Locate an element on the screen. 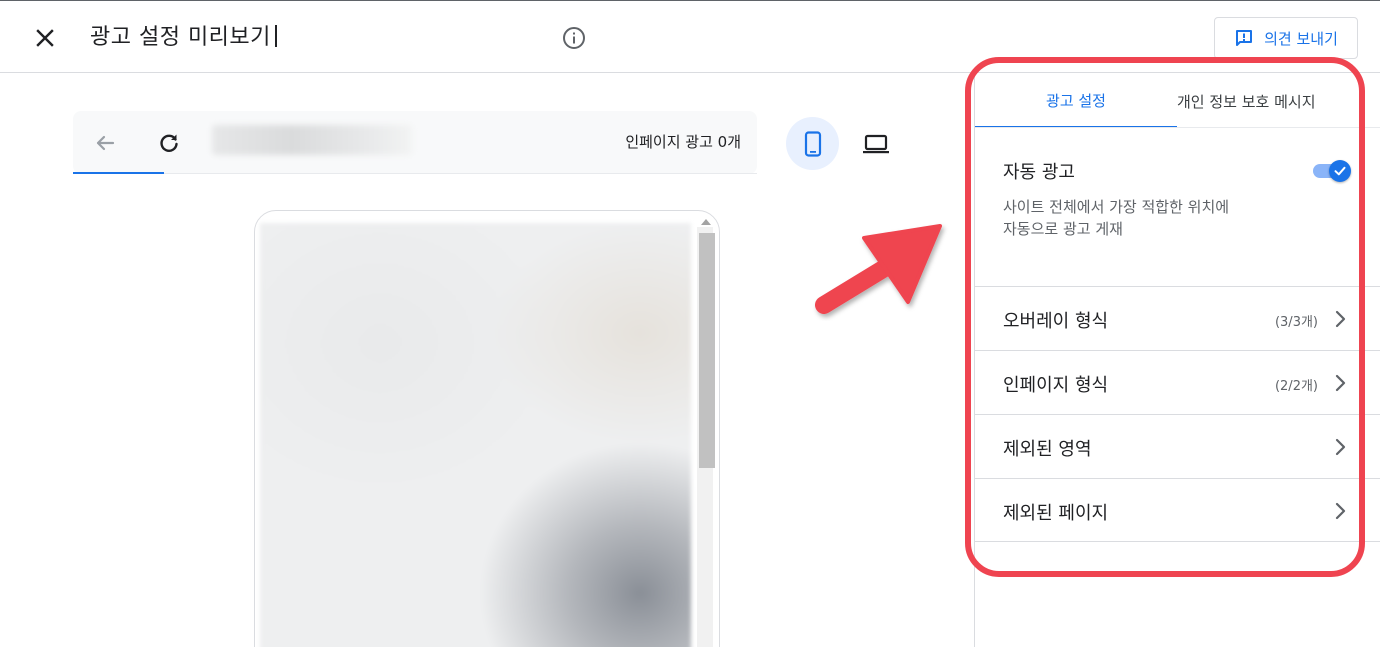  close-icon is located at coordinates (45, 38).